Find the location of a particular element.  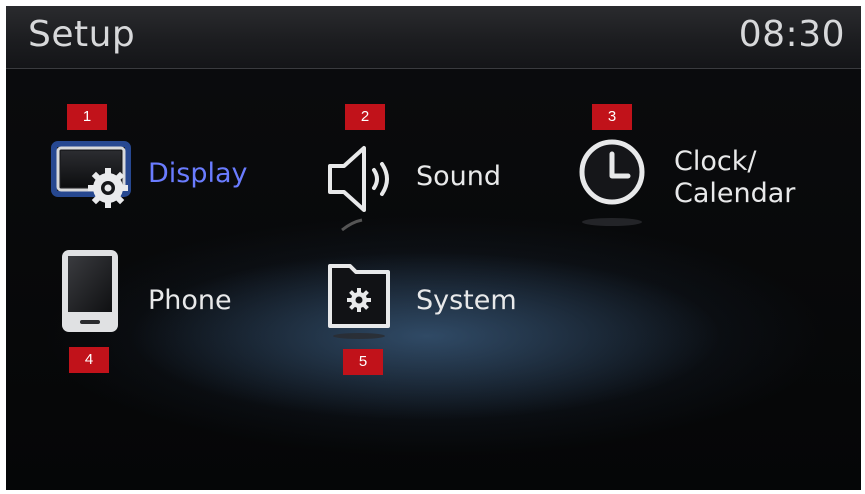

header-bar: Setup 08:30 is located at coordinates (433, 37).